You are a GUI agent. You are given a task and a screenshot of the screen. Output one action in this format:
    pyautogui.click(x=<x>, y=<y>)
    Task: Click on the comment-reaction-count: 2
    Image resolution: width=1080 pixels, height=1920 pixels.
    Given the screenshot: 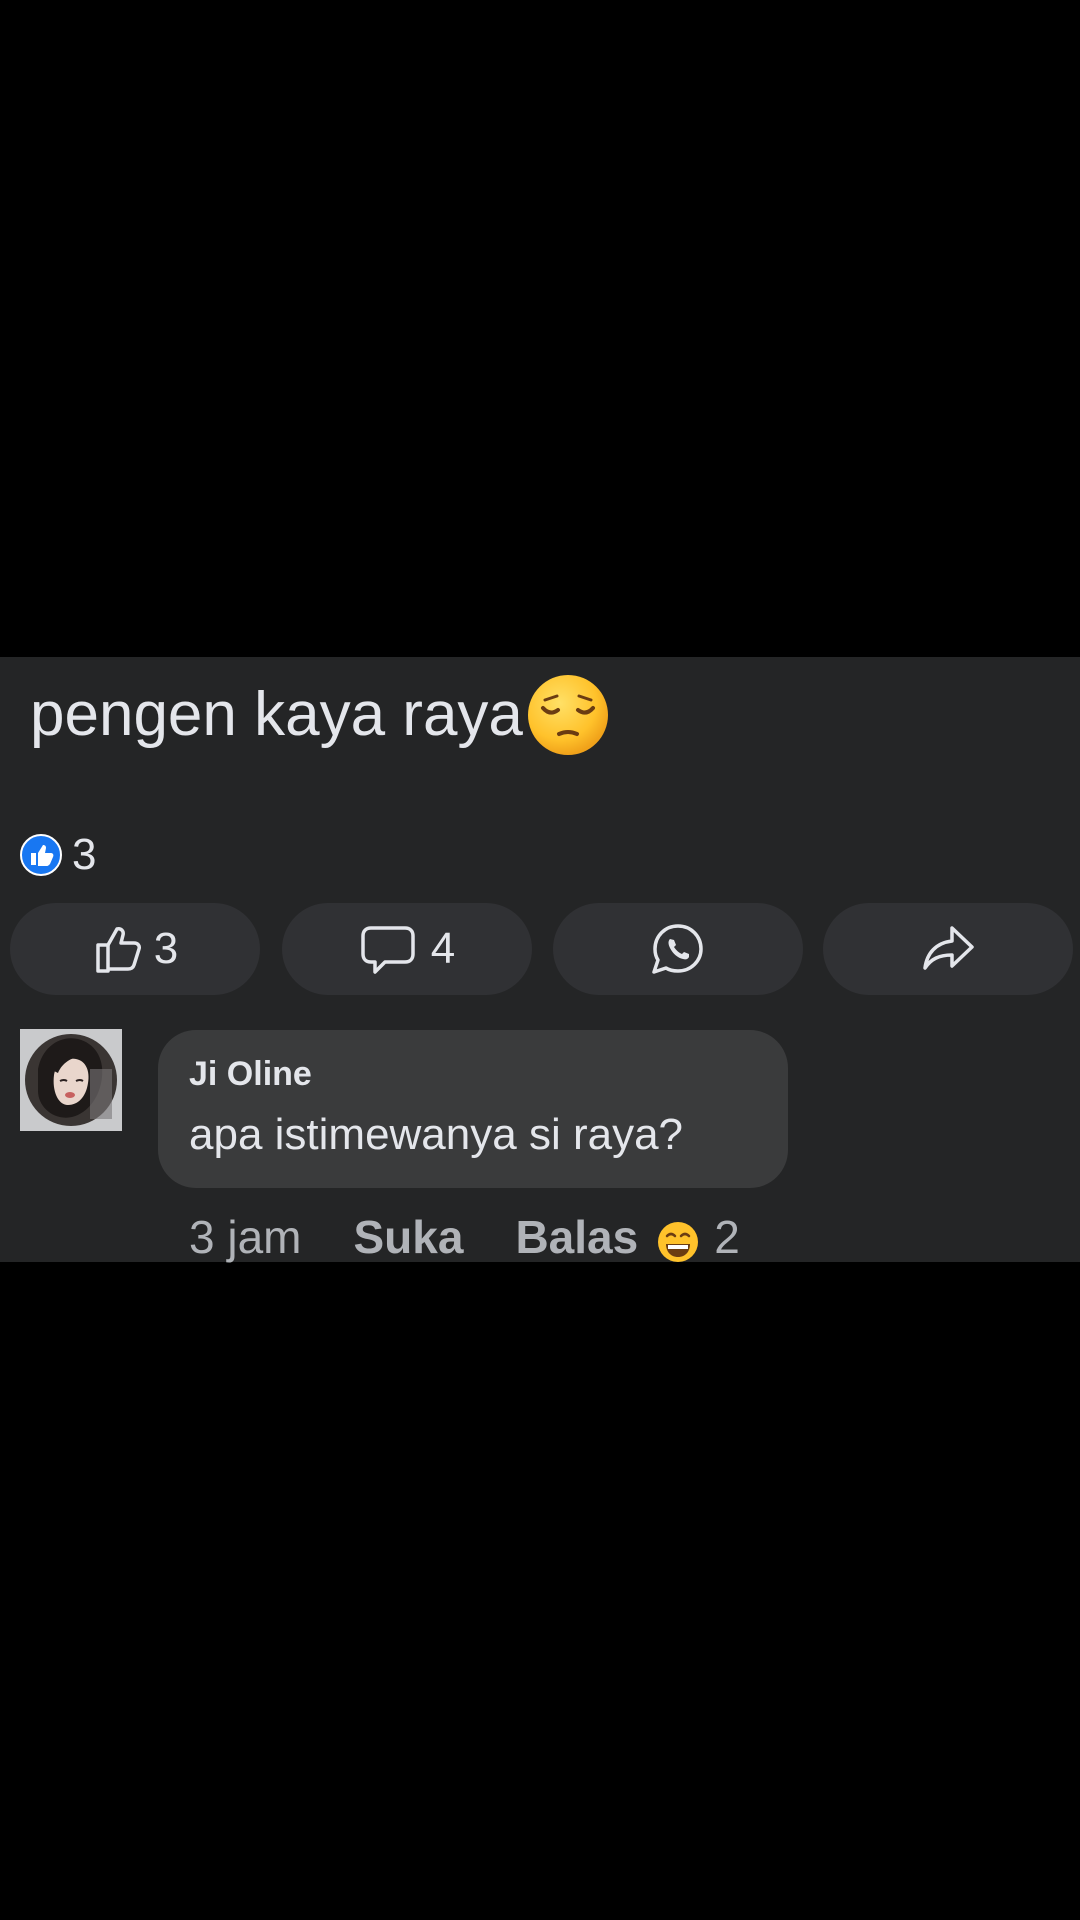 What is the action you would take?
    pyautogui.click(x=727, y=1237)
    